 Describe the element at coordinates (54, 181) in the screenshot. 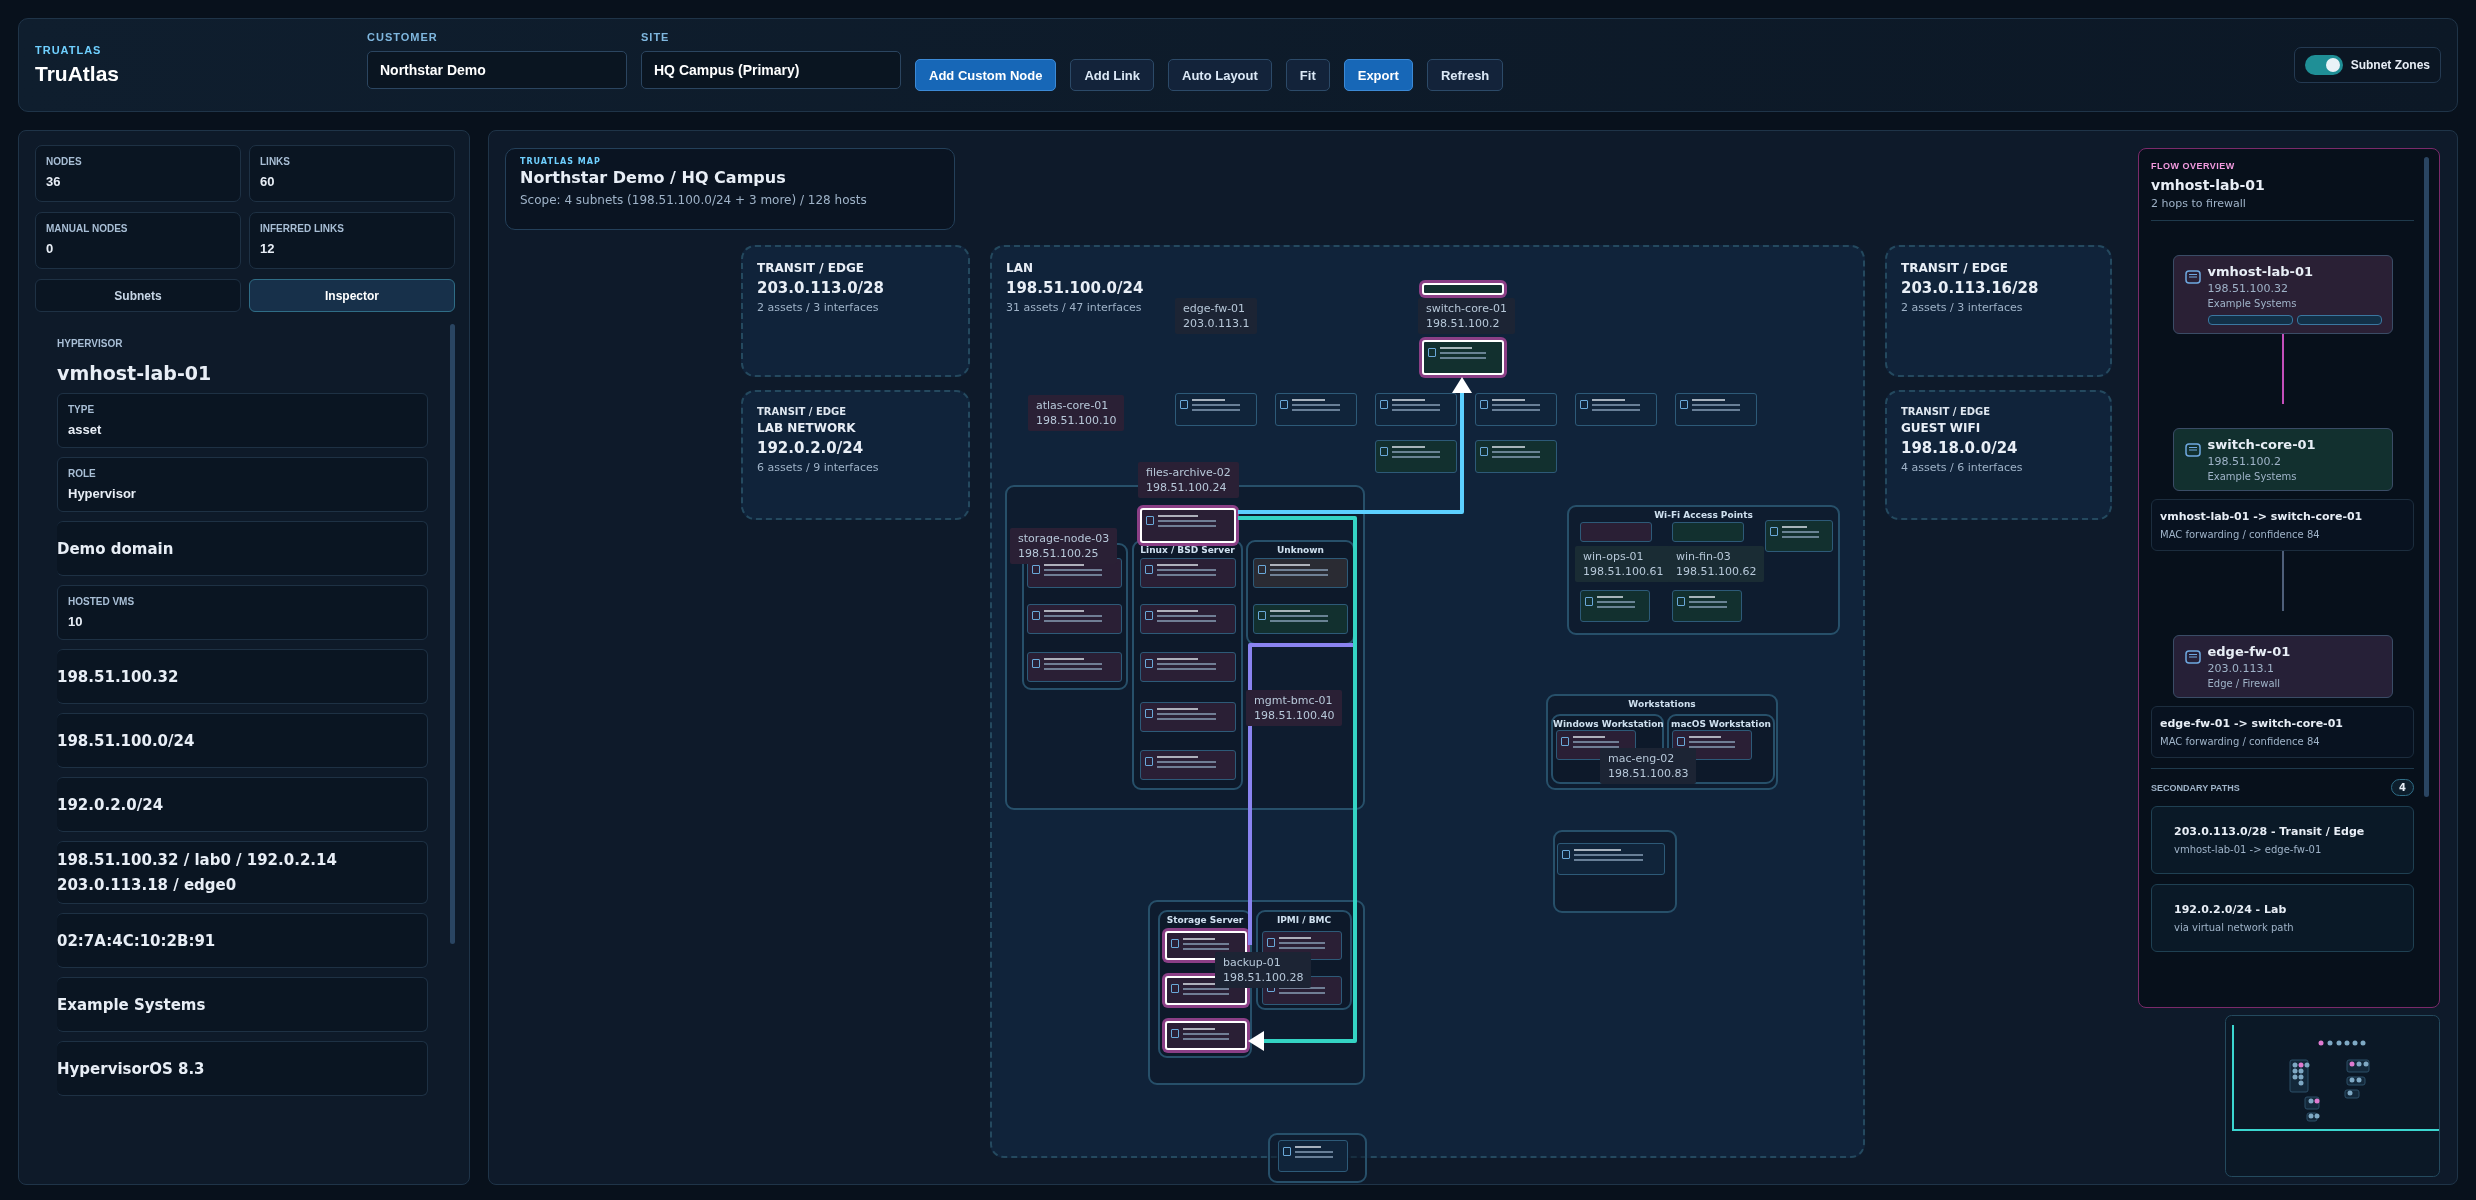

I see `stat-value: 36` at that location.